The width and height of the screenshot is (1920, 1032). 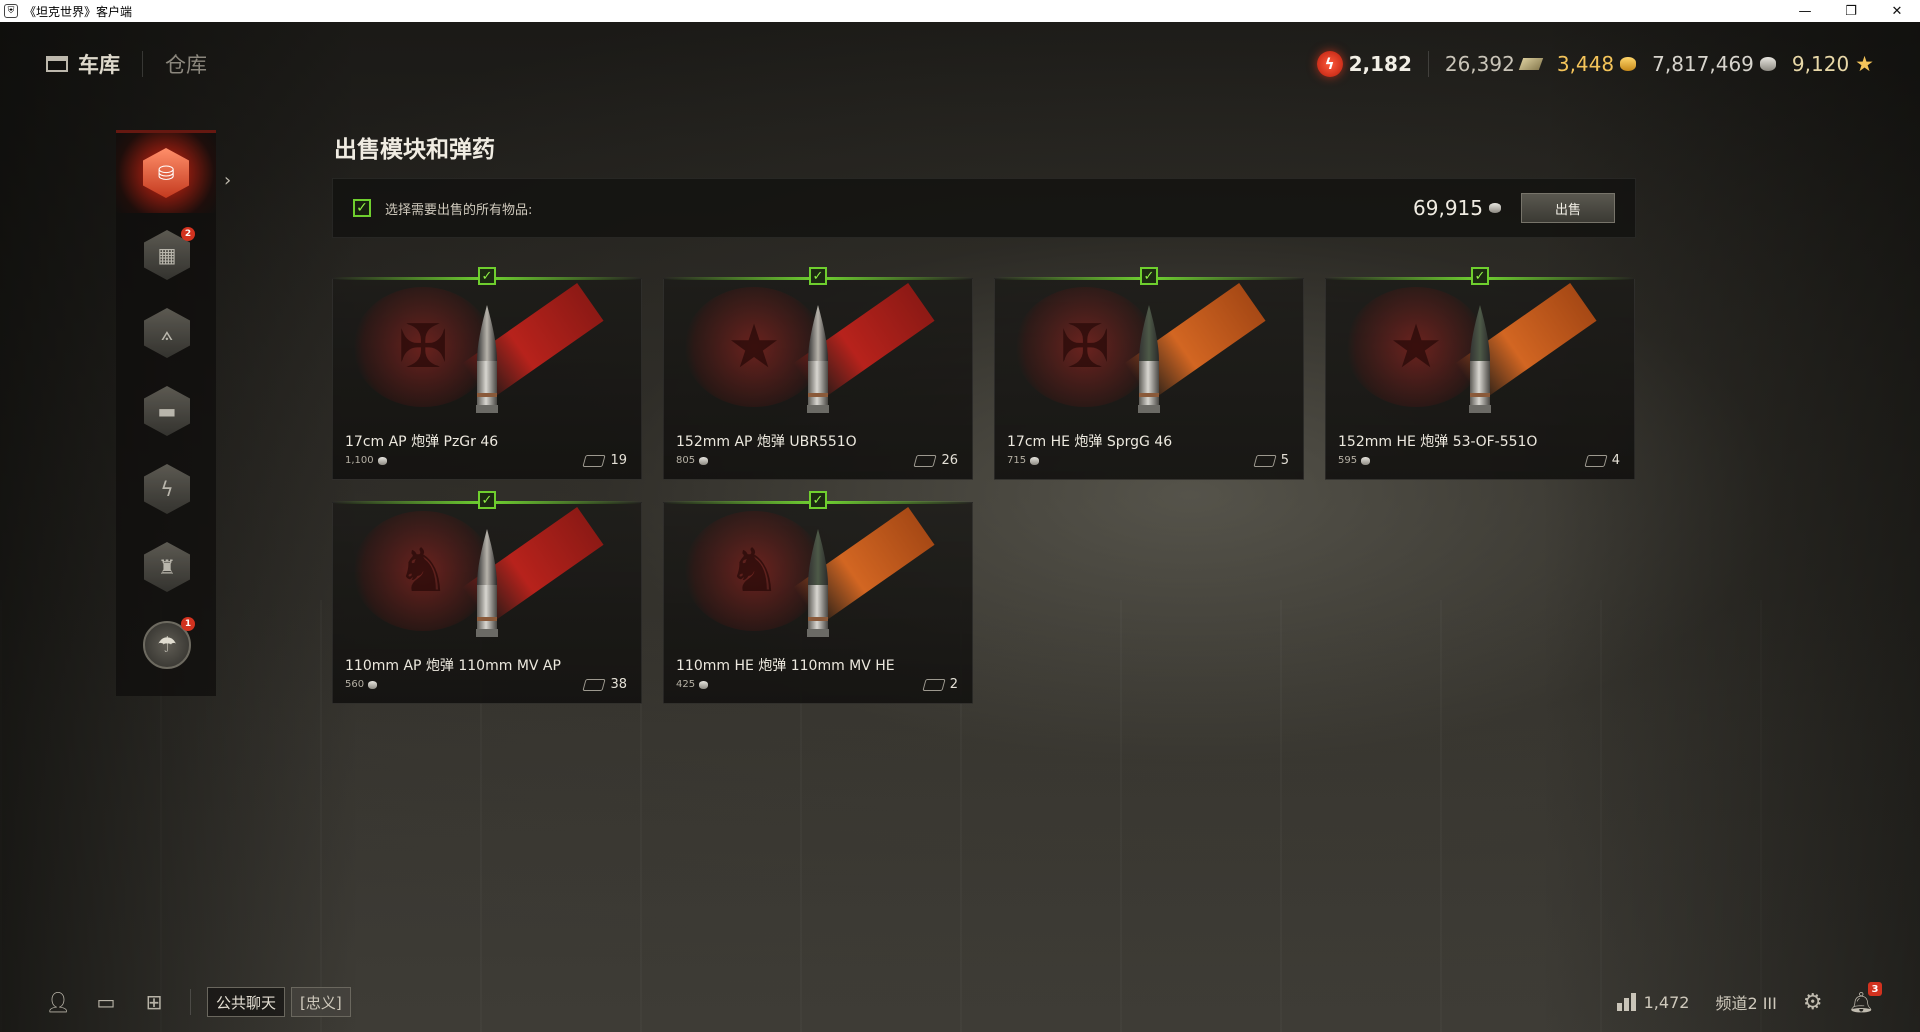 What do you see at coordinates (1745, 1002) in the screenshot?
I see `channel-label: 频道2 III` at bounding box center [1745, 1002].